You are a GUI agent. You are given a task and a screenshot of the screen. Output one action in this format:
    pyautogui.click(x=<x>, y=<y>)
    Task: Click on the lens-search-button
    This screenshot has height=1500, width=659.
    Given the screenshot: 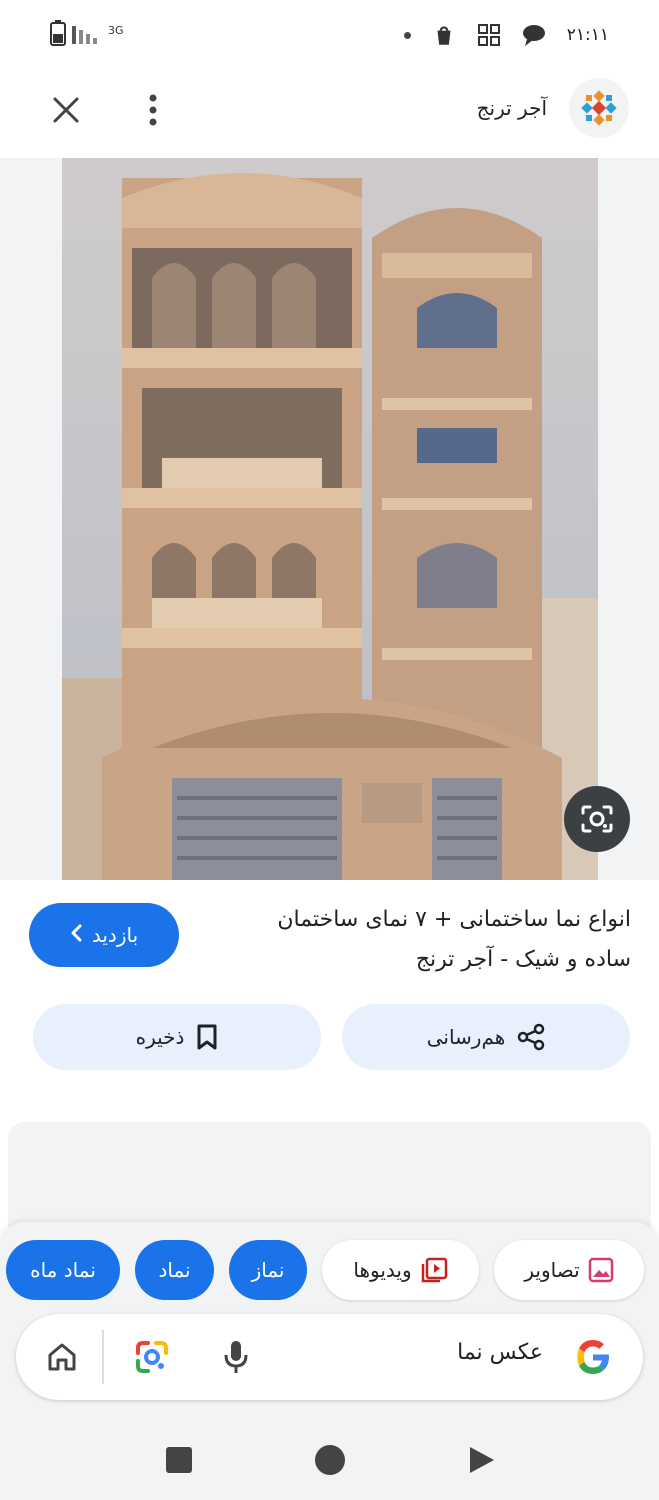 What is the action you would take?
    pyautogui.click(x=597, y=819)
    